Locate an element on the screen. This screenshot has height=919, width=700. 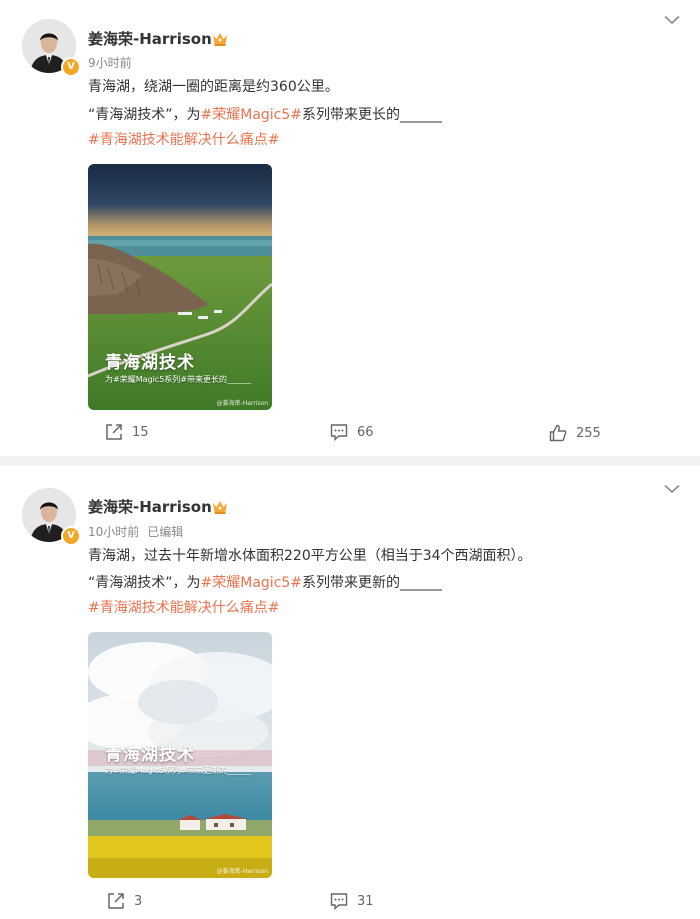
repost-count: 3 is located at coordinates (138, 901).